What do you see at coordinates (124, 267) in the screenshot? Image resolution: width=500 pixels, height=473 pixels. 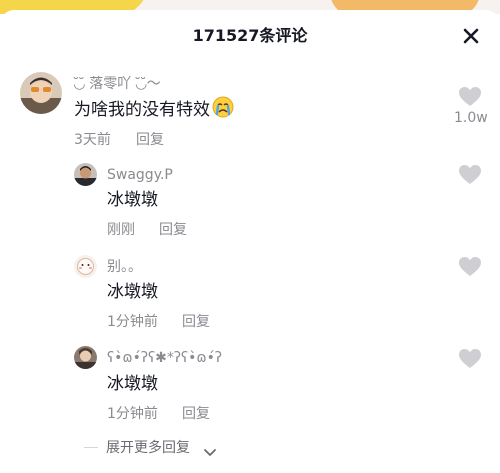 I see `reply-username: 别。。` at bounding box center [124, 267].